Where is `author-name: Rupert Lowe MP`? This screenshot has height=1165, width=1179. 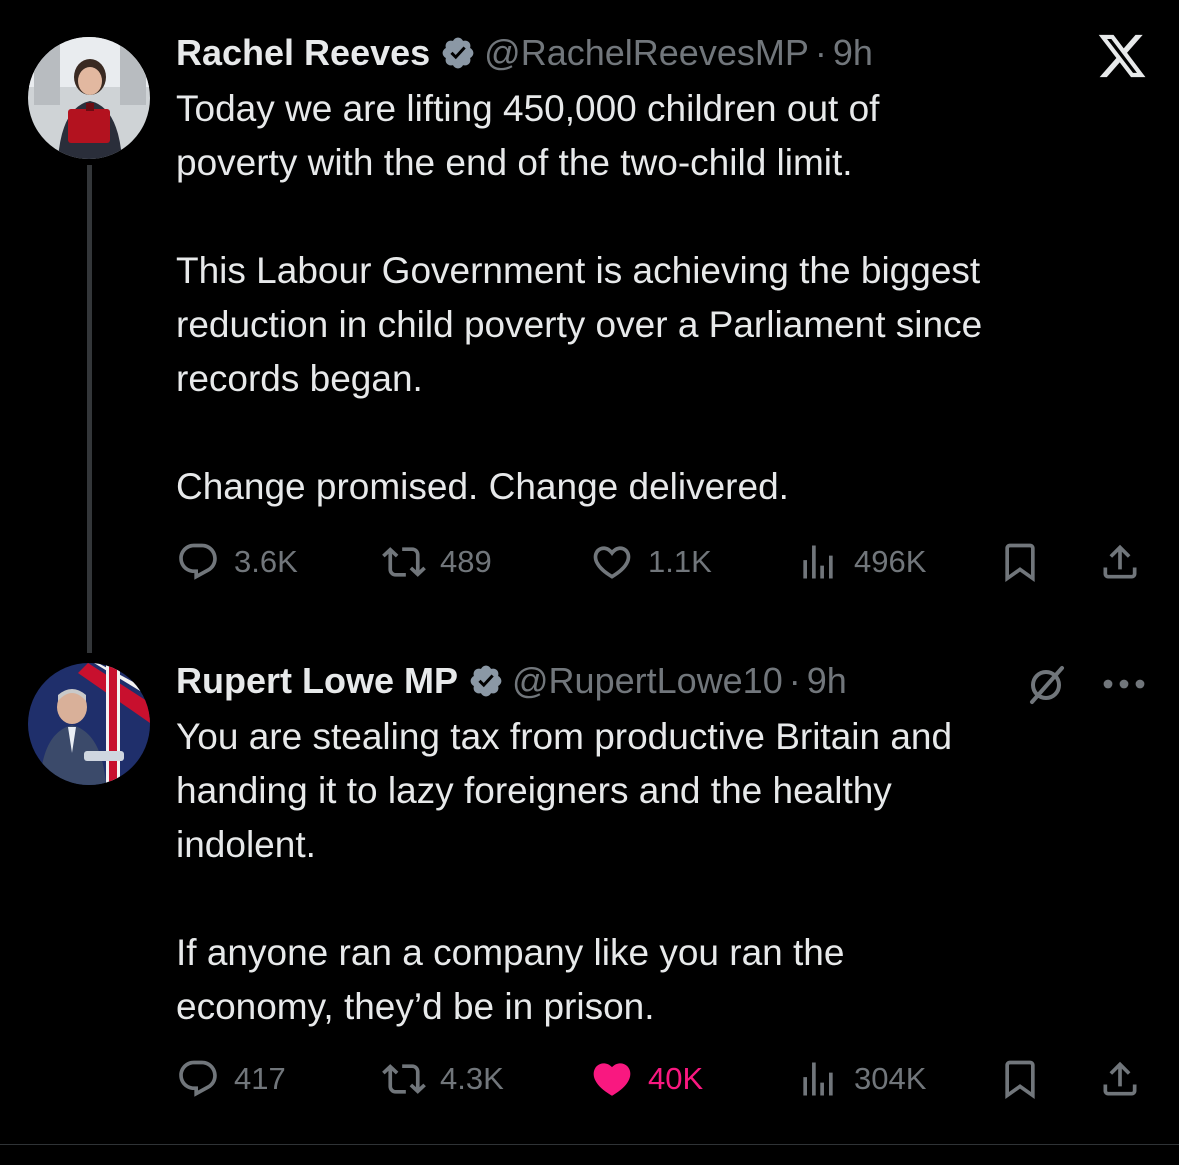 author-name: Rupert Lowe MP is located at coordinates (317, 681).